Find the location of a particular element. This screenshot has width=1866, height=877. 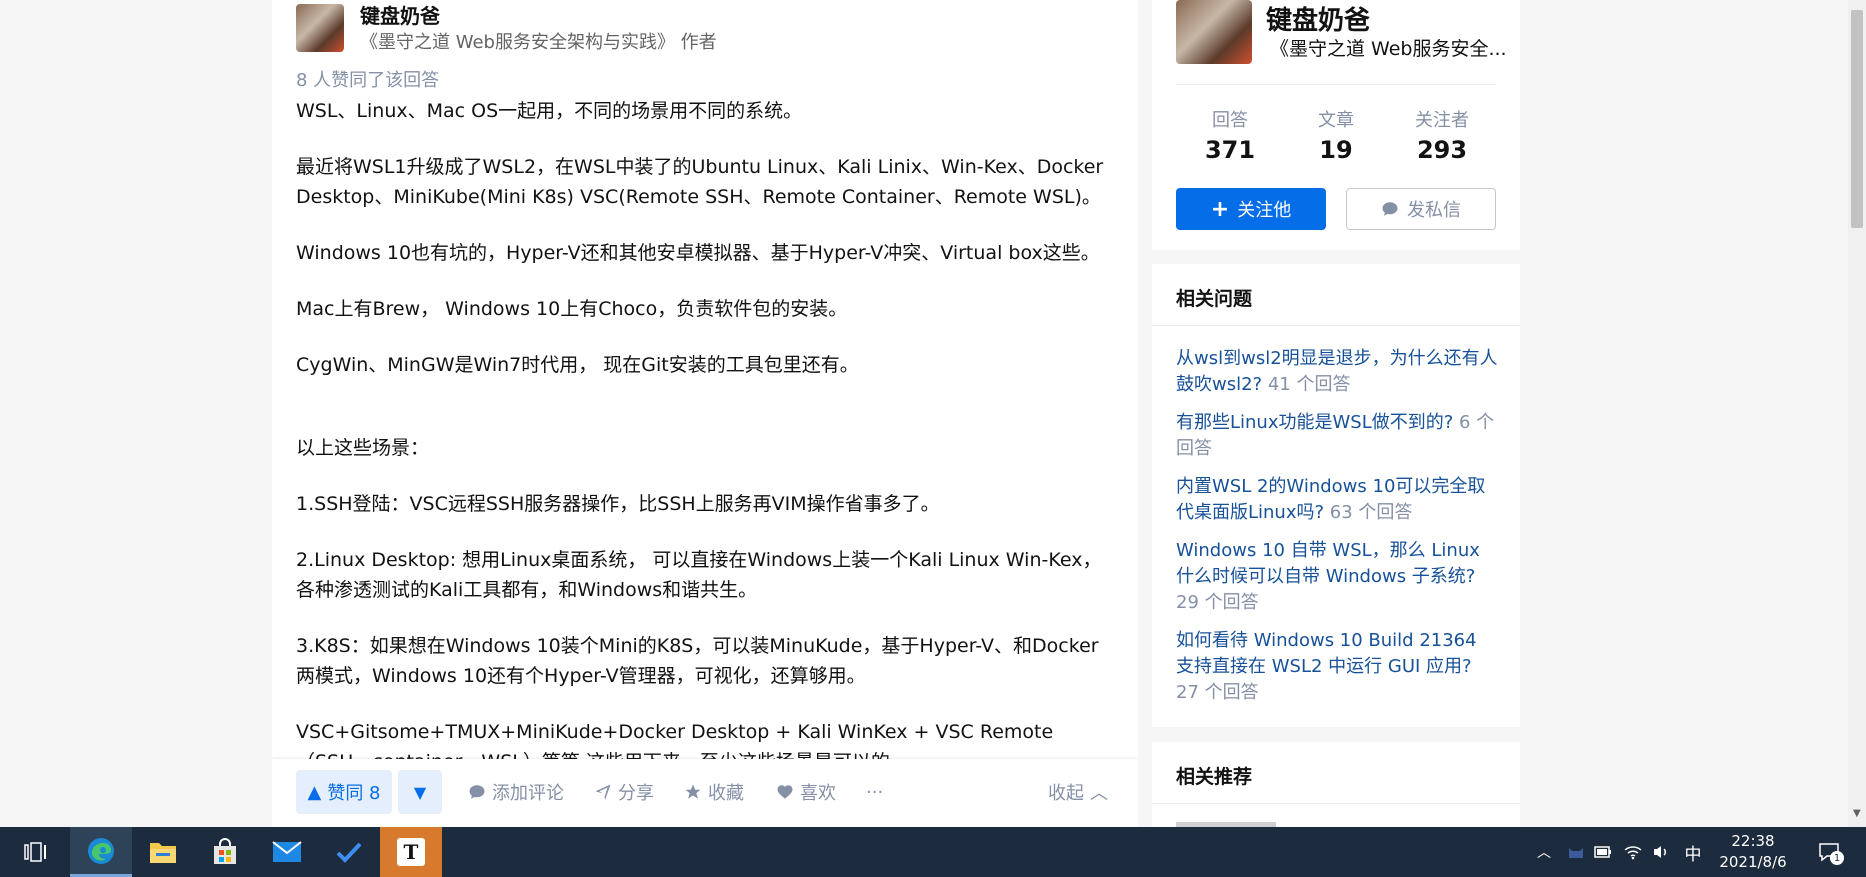

comment-label: 添加评论 is located at coordinates (528, 793).